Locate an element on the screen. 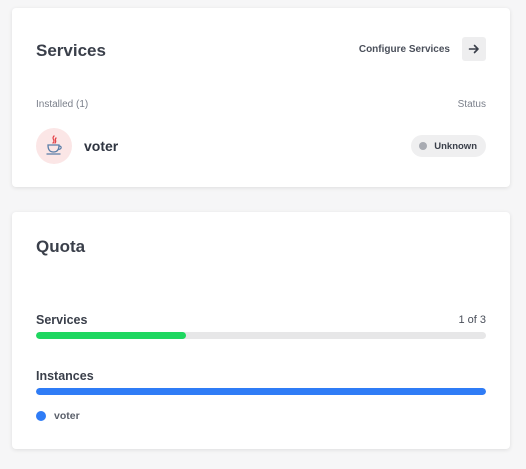 This screenshot has width=526, height=469. services-quota-fill is located at coordinates (111, 335).